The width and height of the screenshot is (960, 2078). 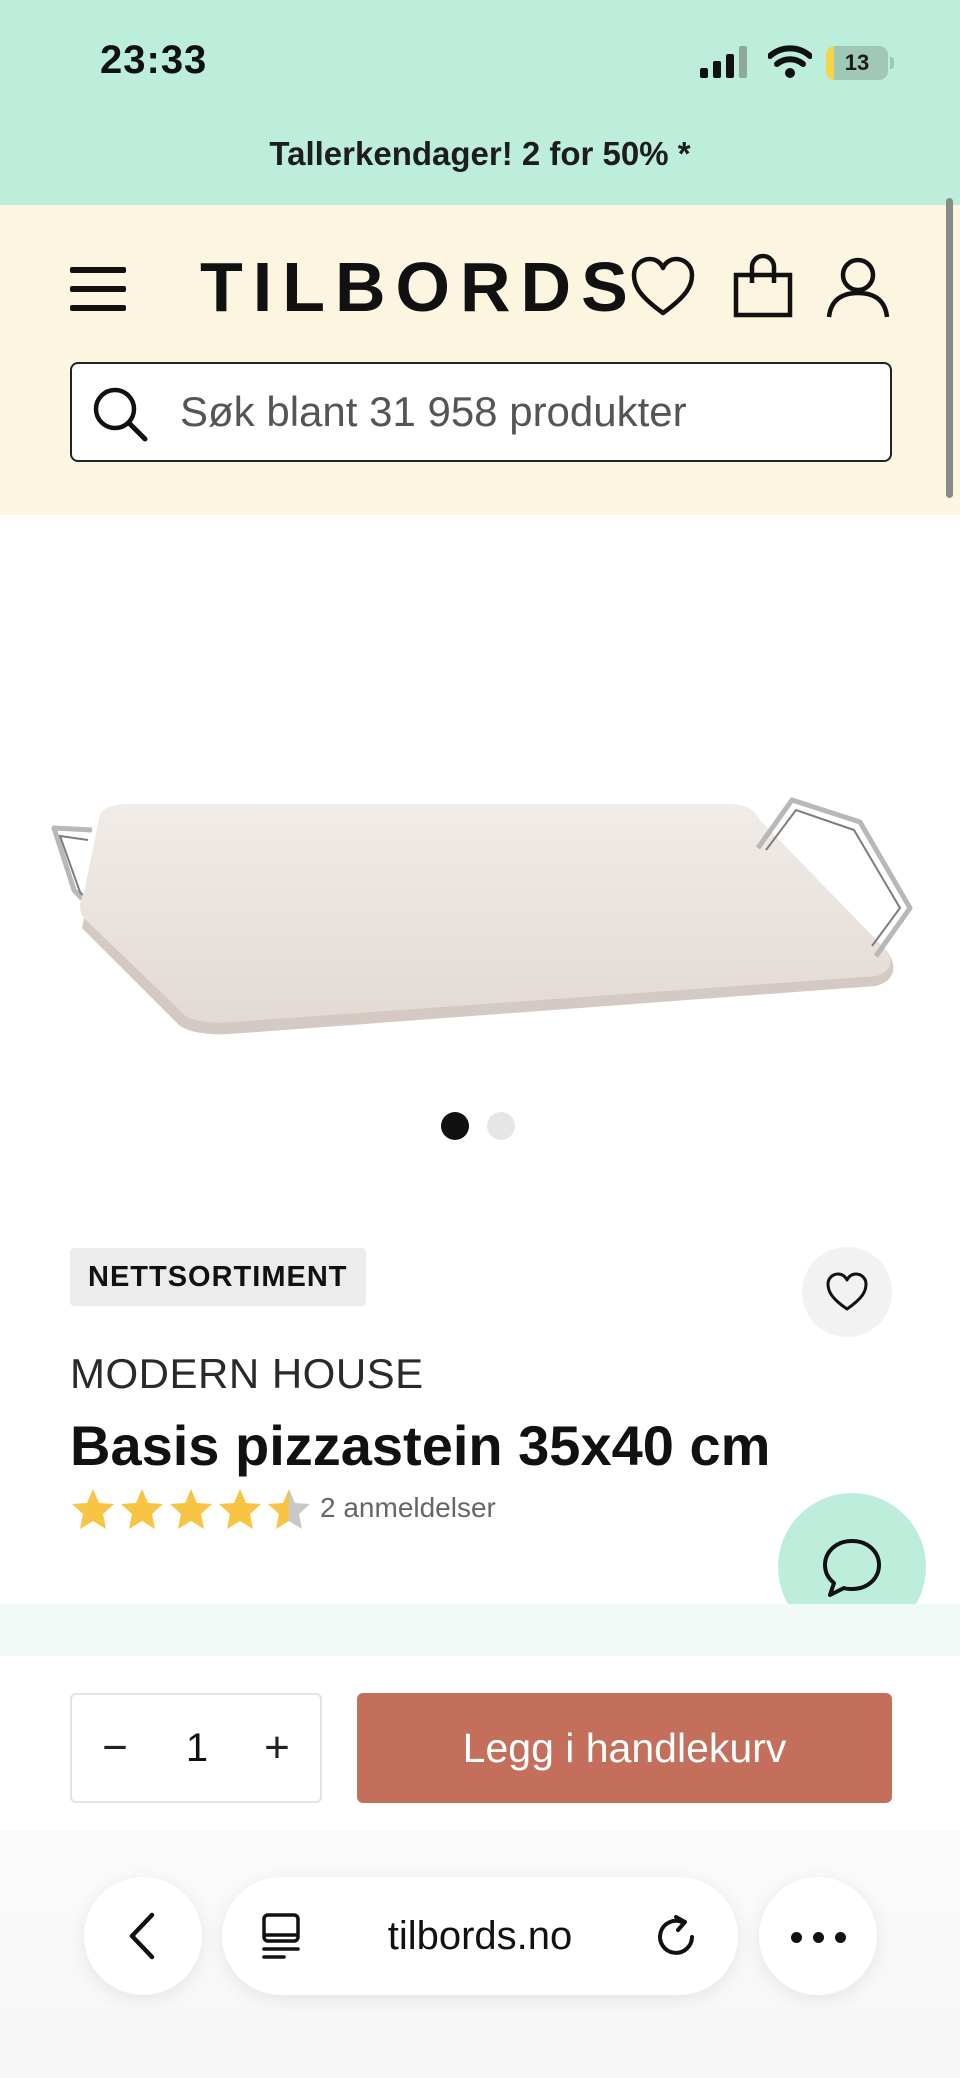 What do you see at coordinates (857, 62) in the screenshot?
I see `battery-level: 13` at bounding box center [857, 62].